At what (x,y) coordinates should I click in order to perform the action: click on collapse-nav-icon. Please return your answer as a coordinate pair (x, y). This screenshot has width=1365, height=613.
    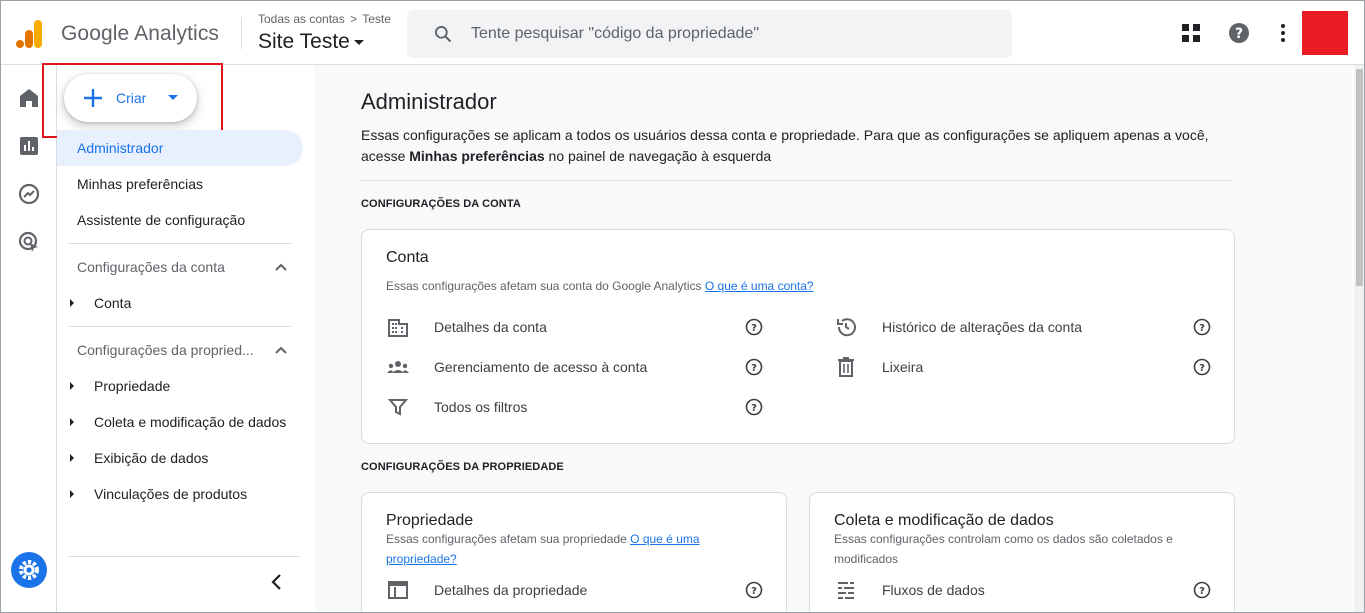
    Looking at the image, I should click on (277, 582).